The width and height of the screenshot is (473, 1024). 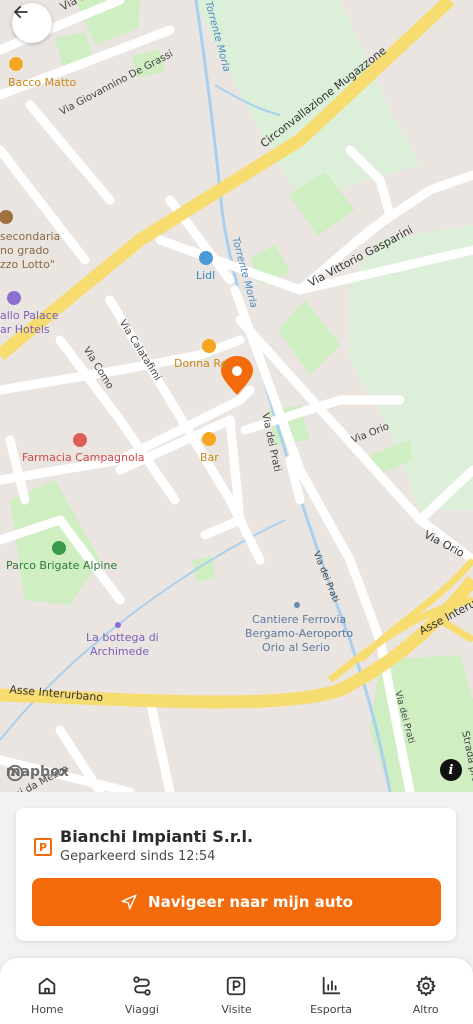 What do you see at coordinates (21, 12) in the screenshot?
I see `arrow-left-icon` at bounding box center [21, 12].